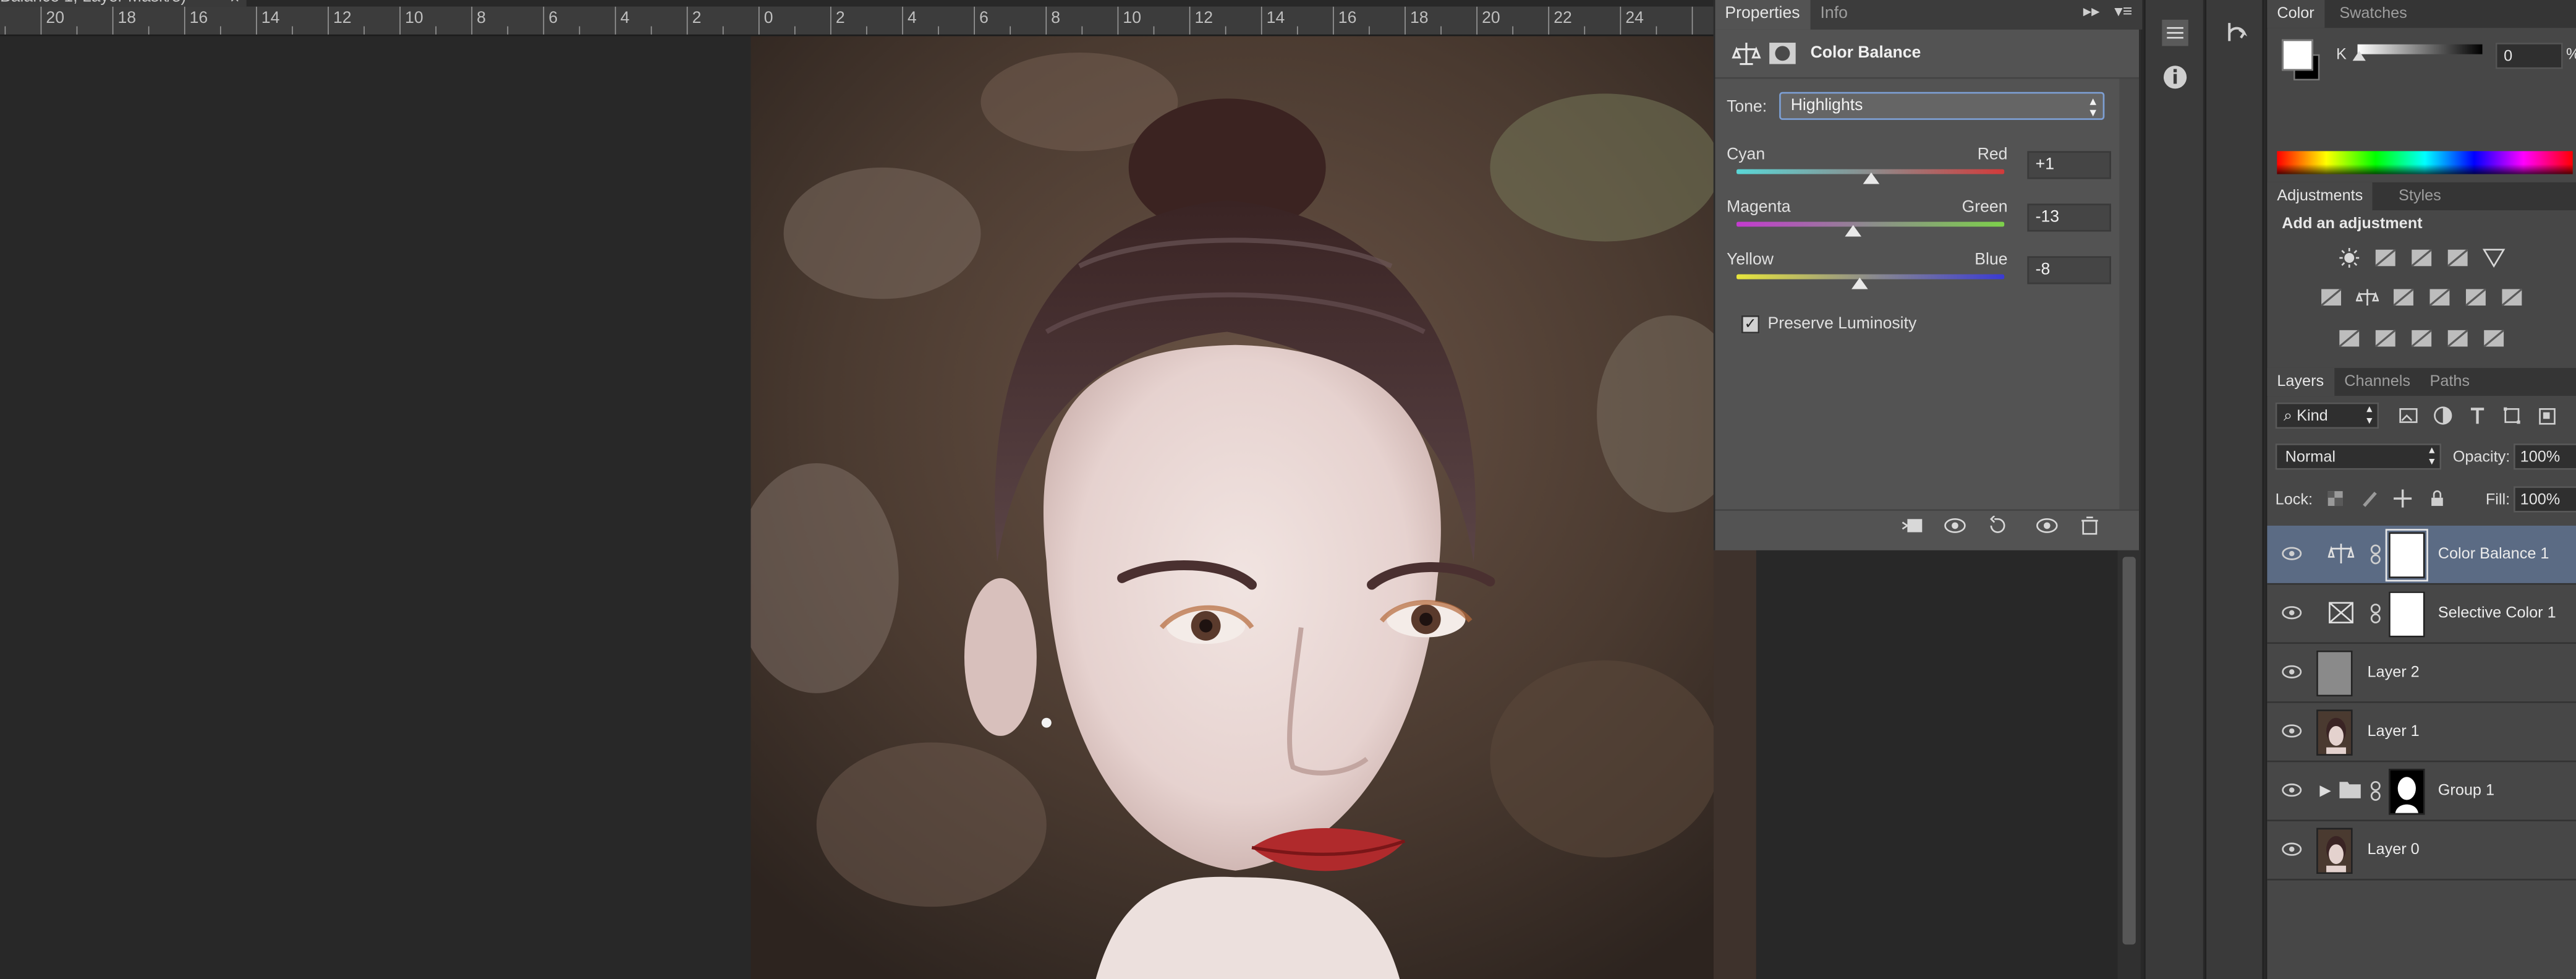 The width and height of the screenshot is (2576, 979). Describe the element at coordinates (2439, 297) in the screenshot. I see `photo-filter-icon` at that location.